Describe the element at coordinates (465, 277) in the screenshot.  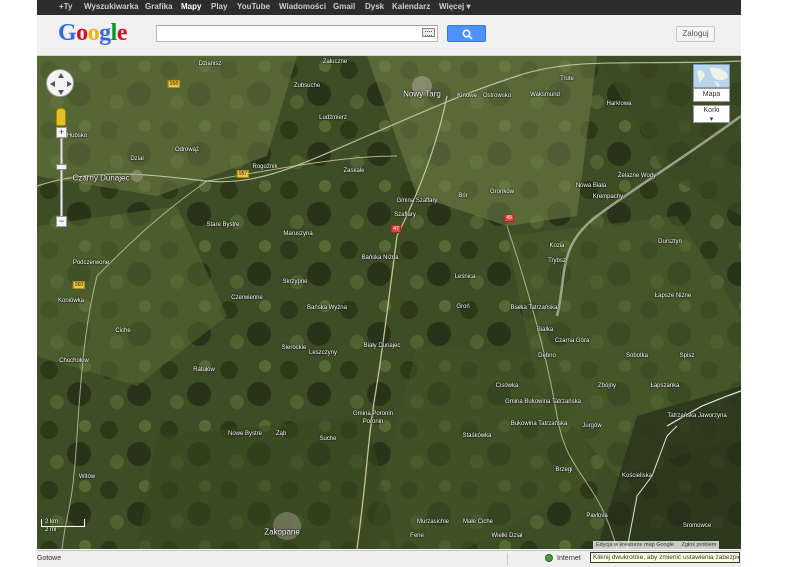
I see `place-label: Leśnica` at that location.